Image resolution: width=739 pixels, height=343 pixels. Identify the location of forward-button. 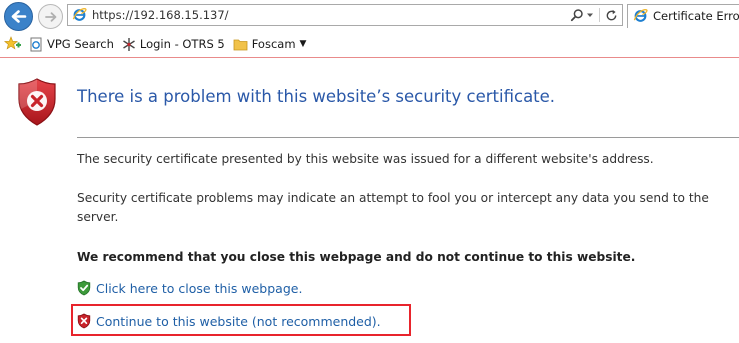
(50, 16).